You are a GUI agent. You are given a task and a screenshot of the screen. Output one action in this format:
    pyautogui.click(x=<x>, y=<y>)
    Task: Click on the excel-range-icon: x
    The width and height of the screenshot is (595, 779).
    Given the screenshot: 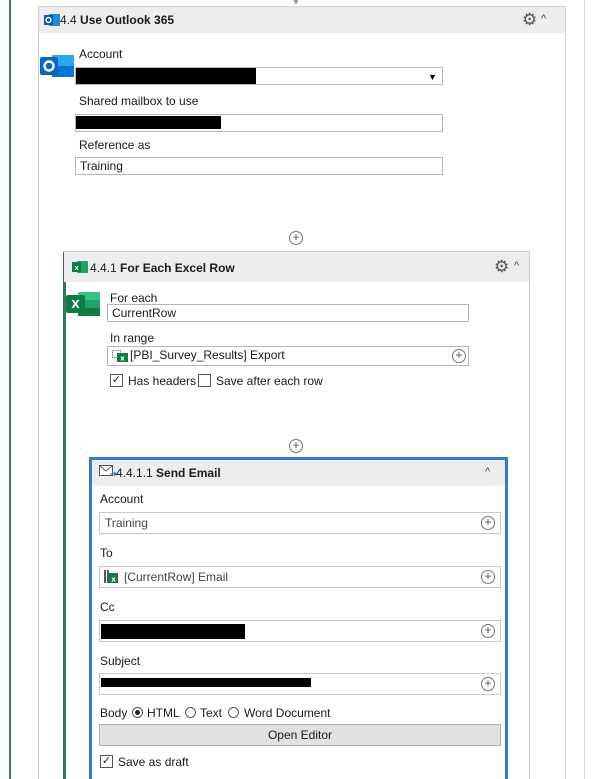 What is the action you would take?
    pyautogui.click(x=120, y=356)
    